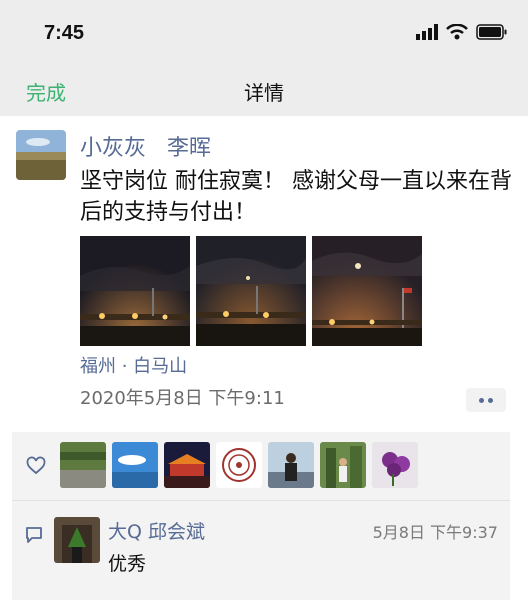  I want to click on wifi-icon, so click(457, 32).